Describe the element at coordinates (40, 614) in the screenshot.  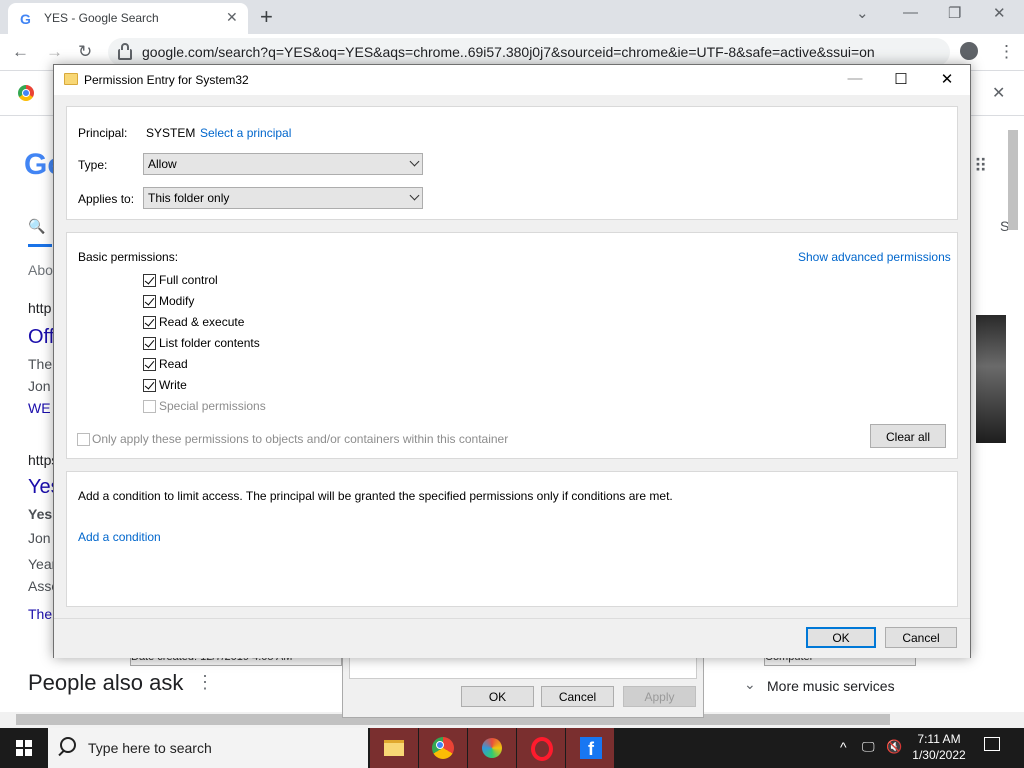
I see `result-link-the: The` at that location.